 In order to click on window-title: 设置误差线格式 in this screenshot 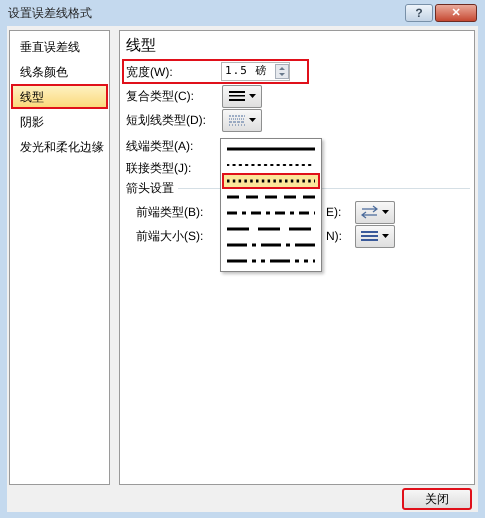, I will do `click(50, 13)`.